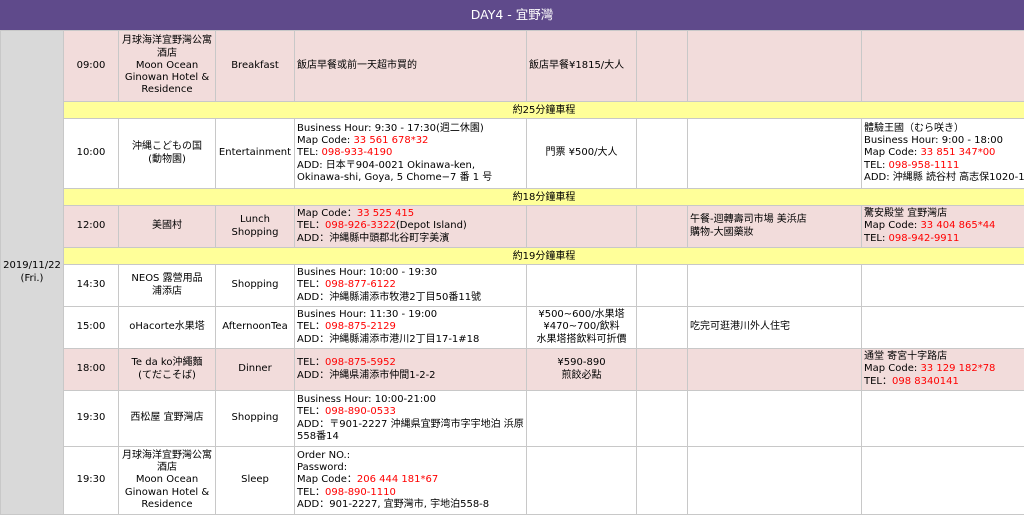  I want to click on tel-line: TEL：098-877-6122, so click(410, 285).